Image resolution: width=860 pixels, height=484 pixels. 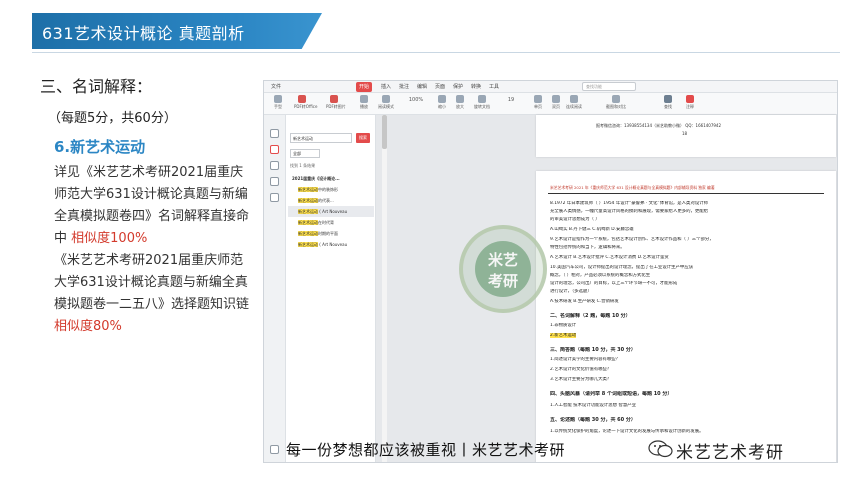 What do you see at coordinates (632, 239) in the screenshot?
I see `doc-line: 9.艺术设计是指作为一个系统，包括艺术设计创作、艺术设计作品和（ ）三个部分，` at bounding box center [632, 239].